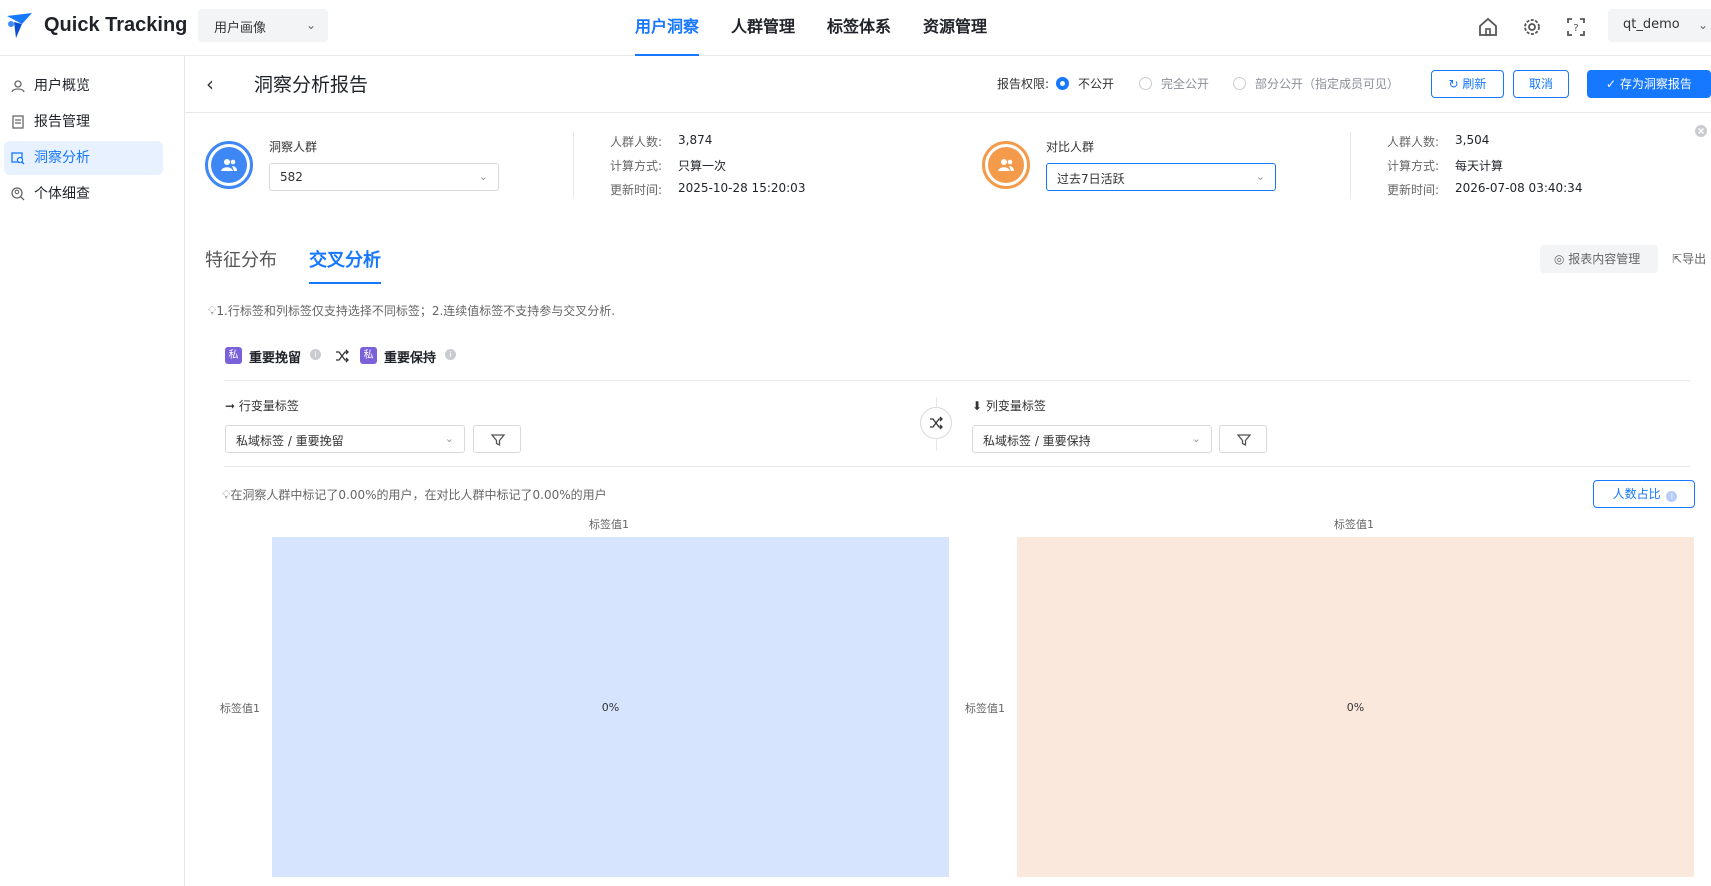 The image size is (1711, 886). What do you see at coordinates (241, 259) in the screenshot?
I see `tab-feature-distribution: 特征分布` at bounding box center [241, 259].